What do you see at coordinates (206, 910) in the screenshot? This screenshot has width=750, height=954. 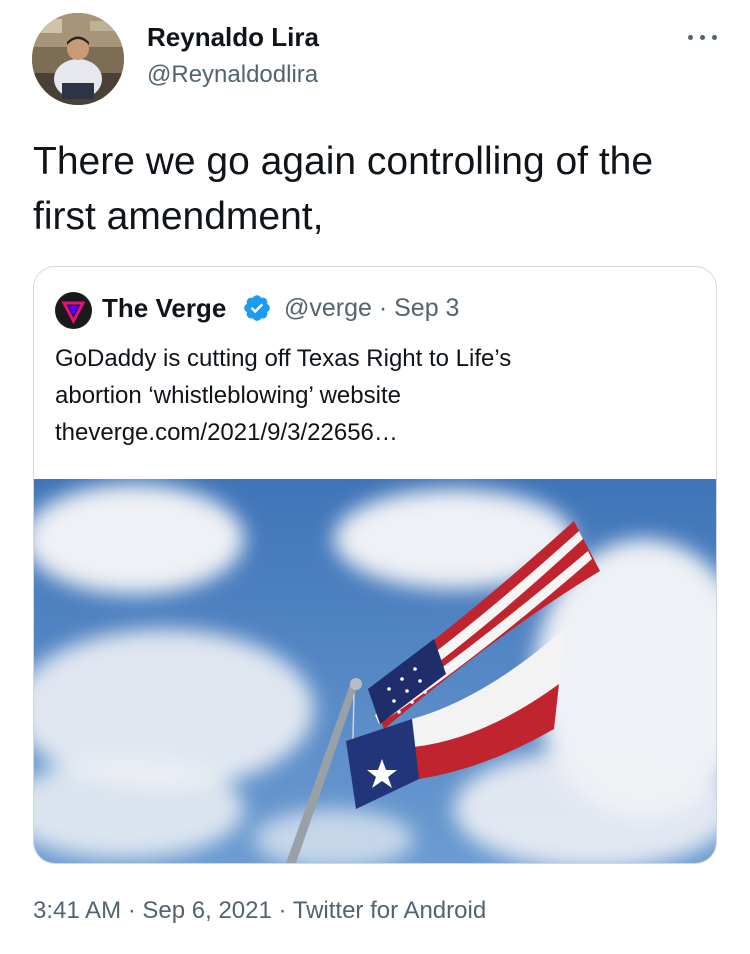 I see `tweet-date: Sep 6, 2021` at bounding box center [206, 910].